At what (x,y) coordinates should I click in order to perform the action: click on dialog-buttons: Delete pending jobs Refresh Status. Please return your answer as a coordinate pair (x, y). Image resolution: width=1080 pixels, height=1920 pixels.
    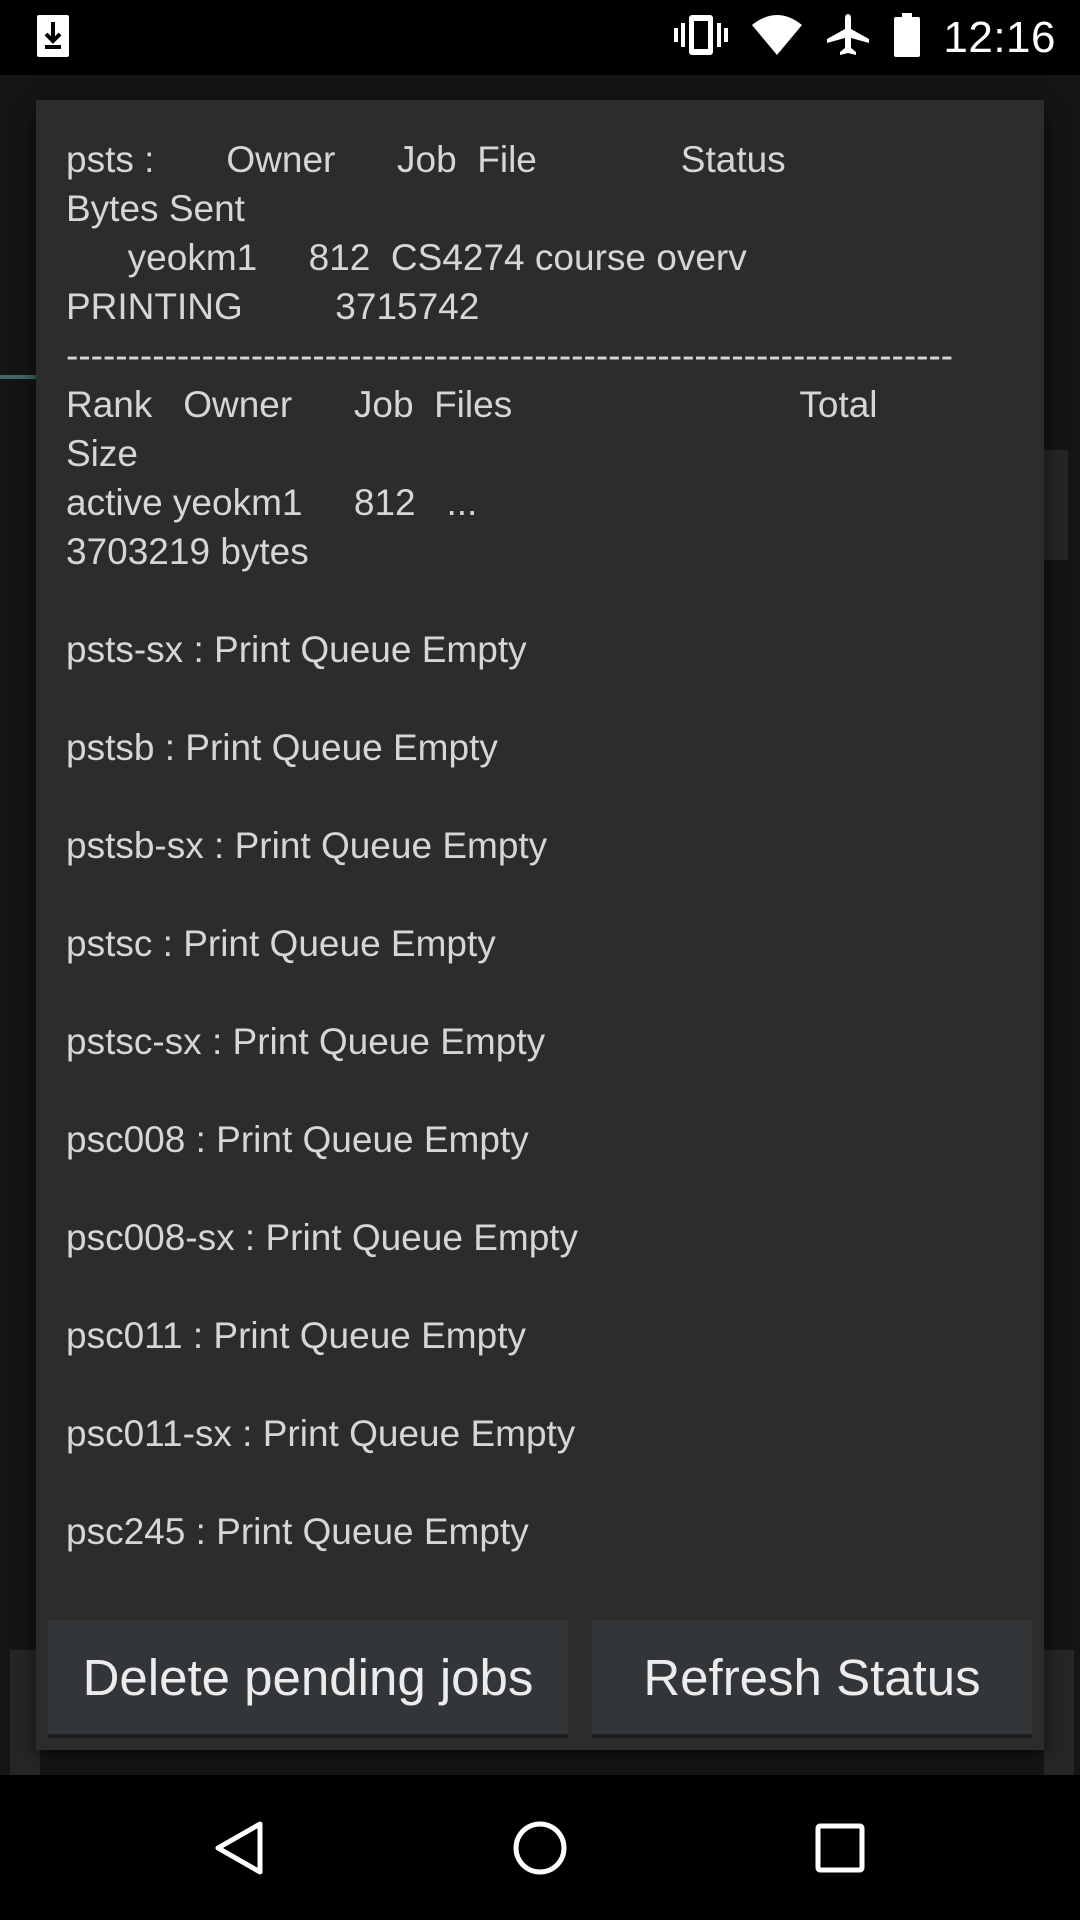
    Looking at the image, I should click on (540, 1679).